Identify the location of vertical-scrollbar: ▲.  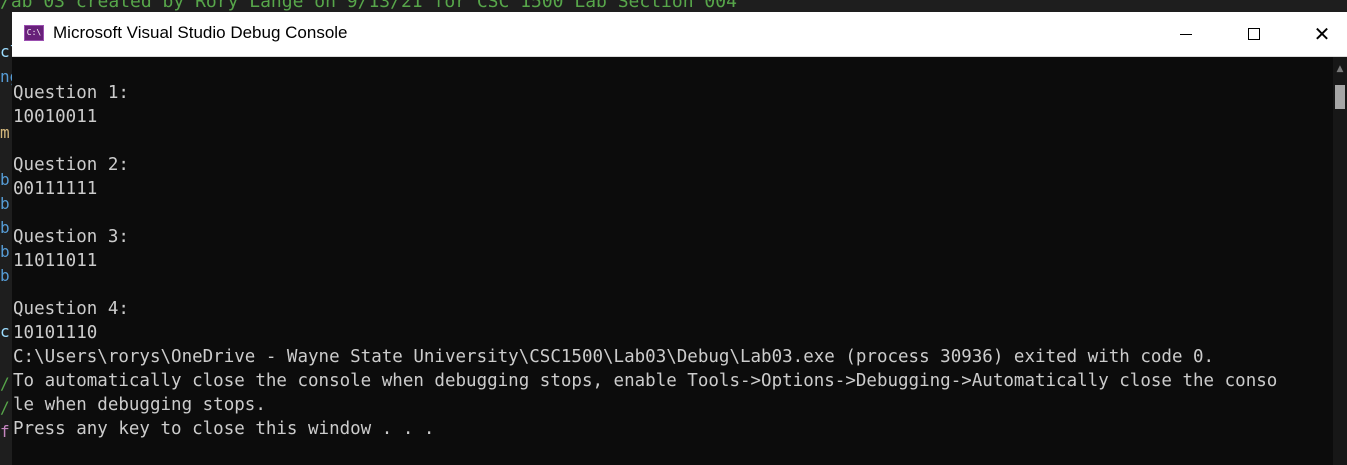
(1340, 261).